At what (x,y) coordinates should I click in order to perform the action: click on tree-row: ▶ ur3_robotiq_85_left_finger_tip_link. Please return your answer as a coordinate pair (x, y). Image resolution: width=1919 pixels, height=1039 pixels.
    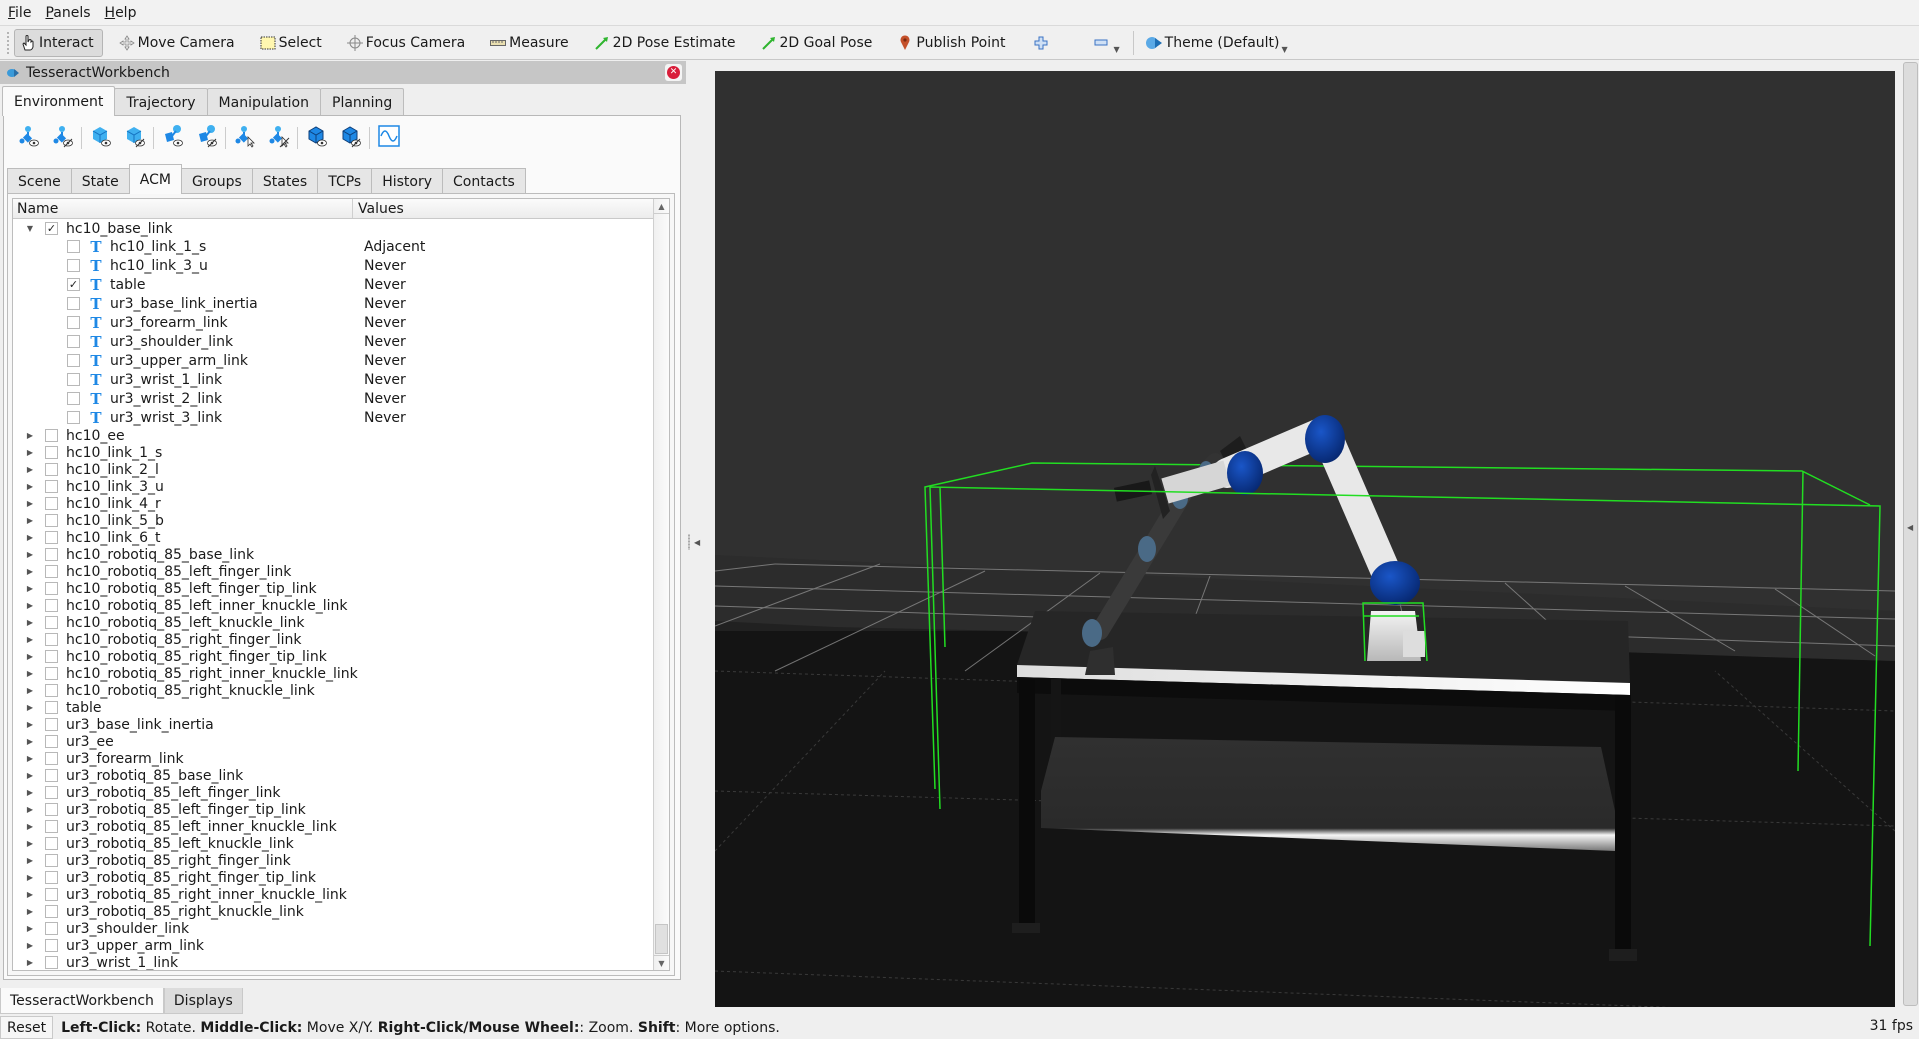
    Looking at the image, I should click on (333, 809).